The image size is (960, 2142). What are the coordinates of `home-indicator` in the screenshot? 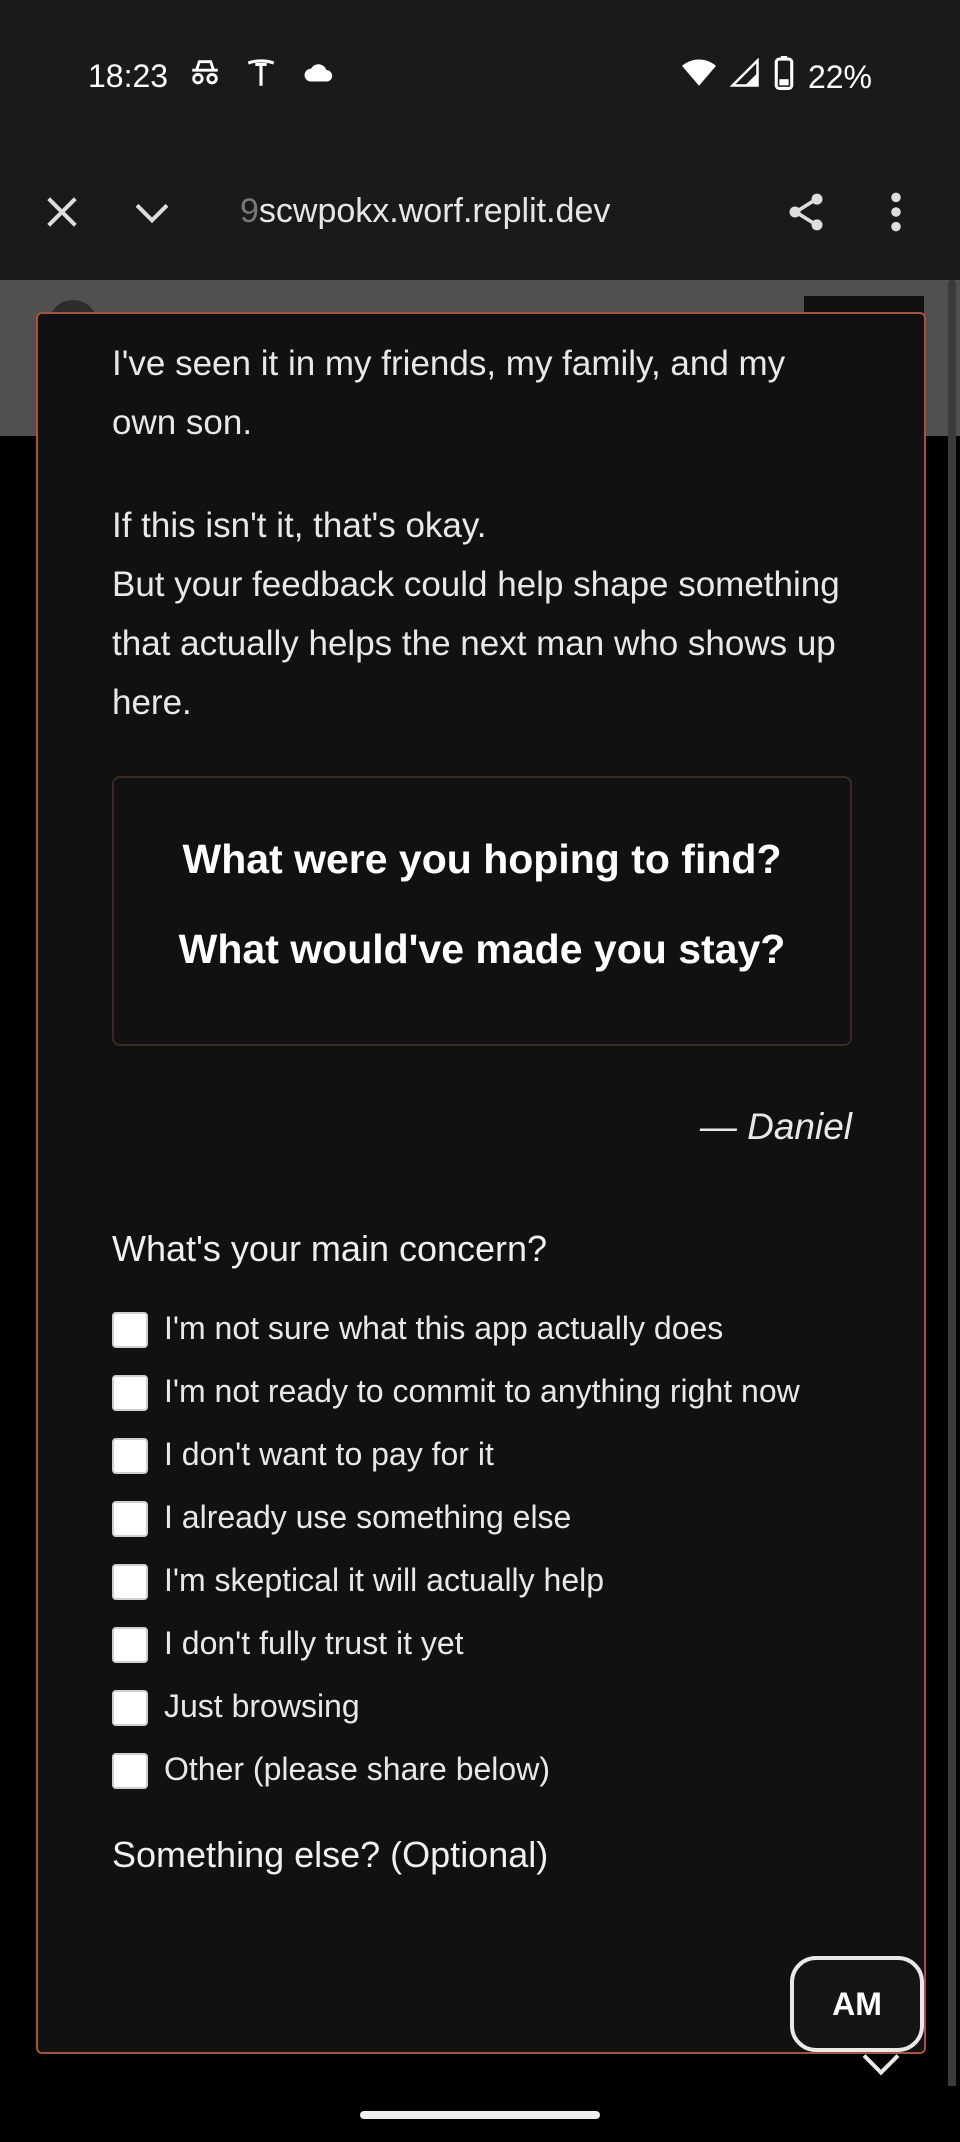 It's located at (480, 2115).